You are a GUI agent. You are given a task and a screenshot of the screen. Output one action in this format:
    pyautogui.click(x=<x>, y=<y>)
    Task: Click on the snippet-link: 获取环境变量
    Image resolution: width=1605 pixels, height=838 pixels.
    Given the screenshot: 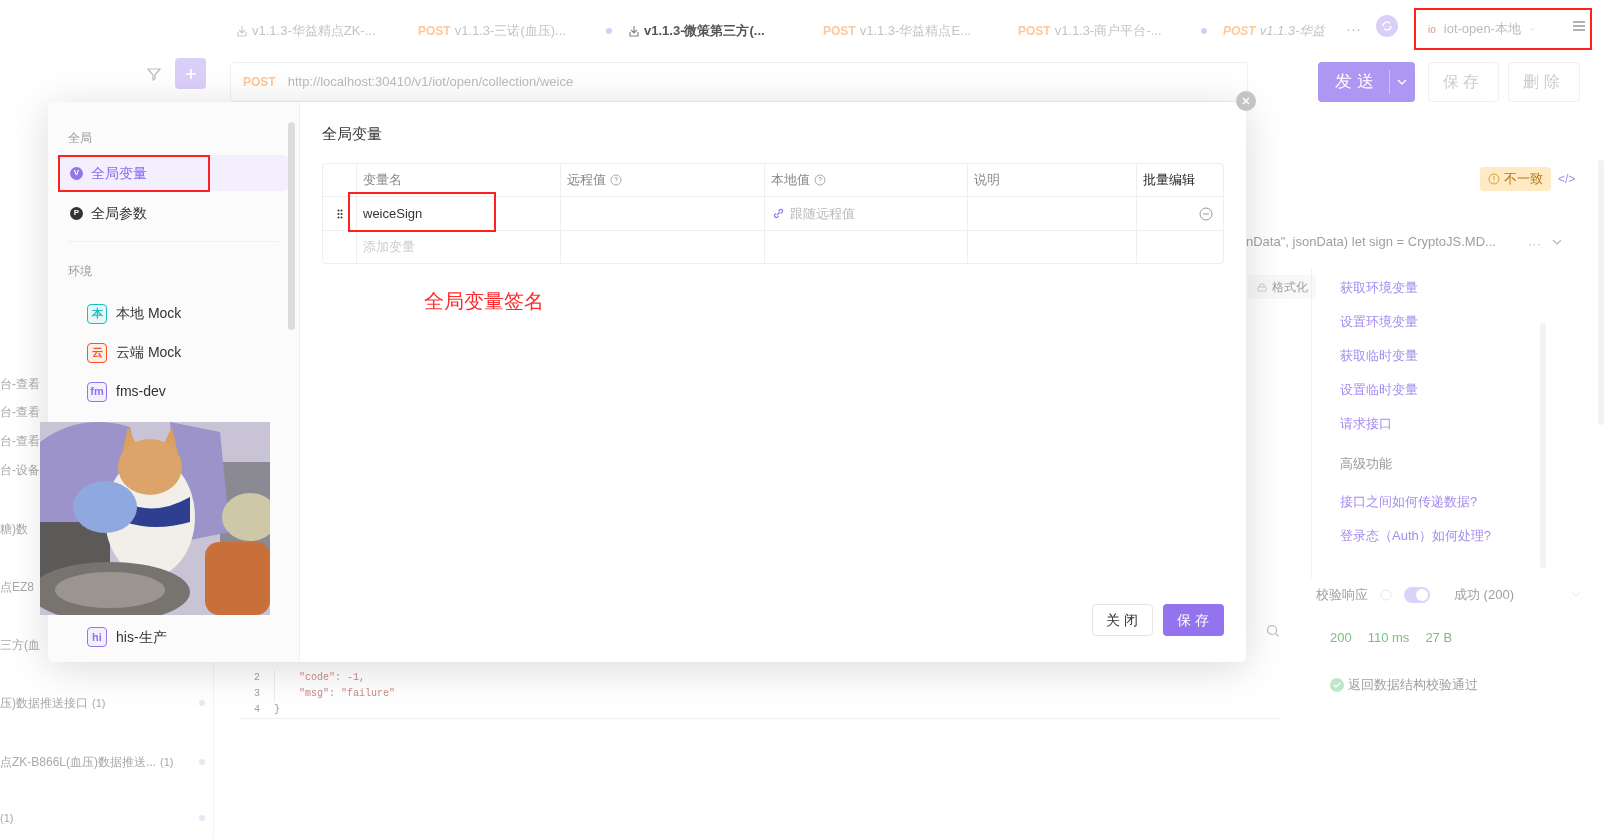 What is the action you would take?
    pyautogui.click(x=1379, y=288)
    